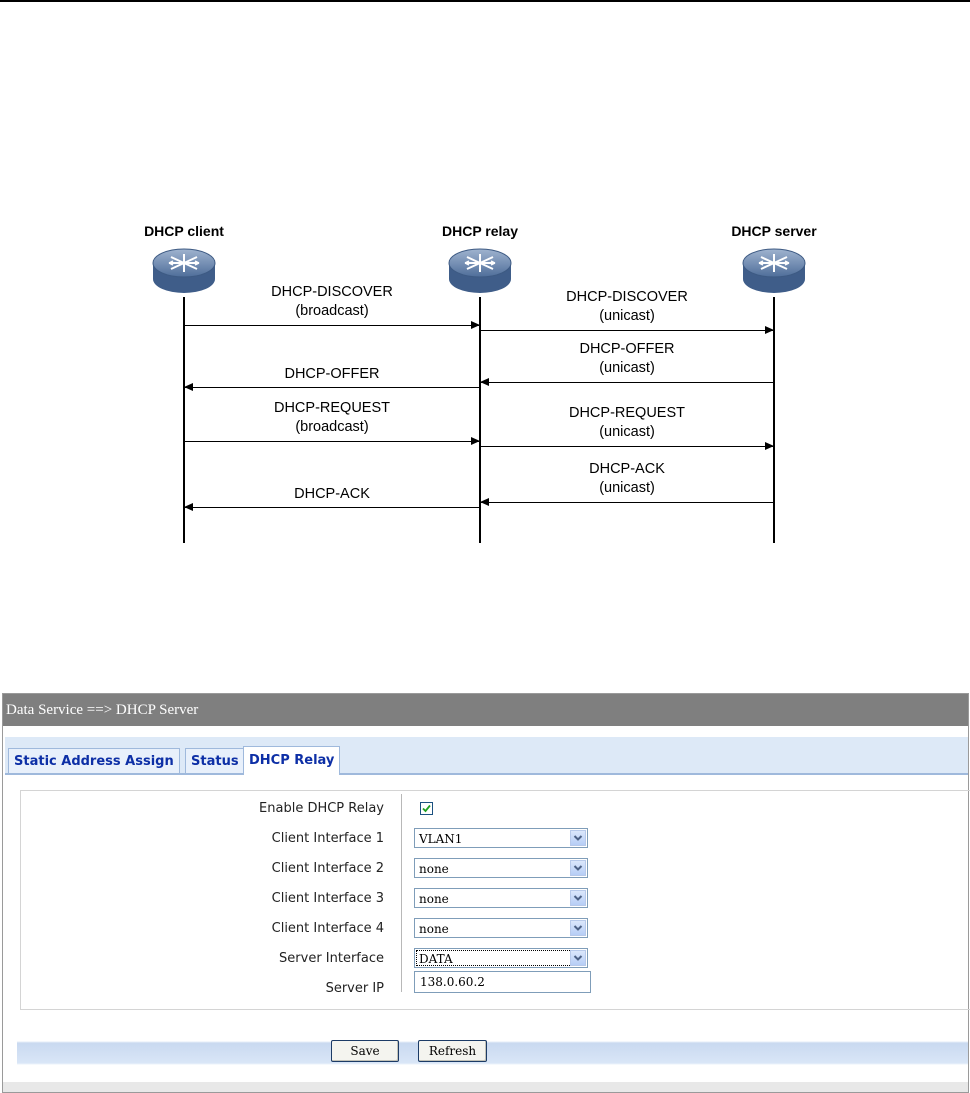 The width and height of the screenshot is (970, 1093). Describe the element at coordinates (627, 307) in the screenshot. I see `message-label: DHCP-DISCOVER (unicast)` at that location.